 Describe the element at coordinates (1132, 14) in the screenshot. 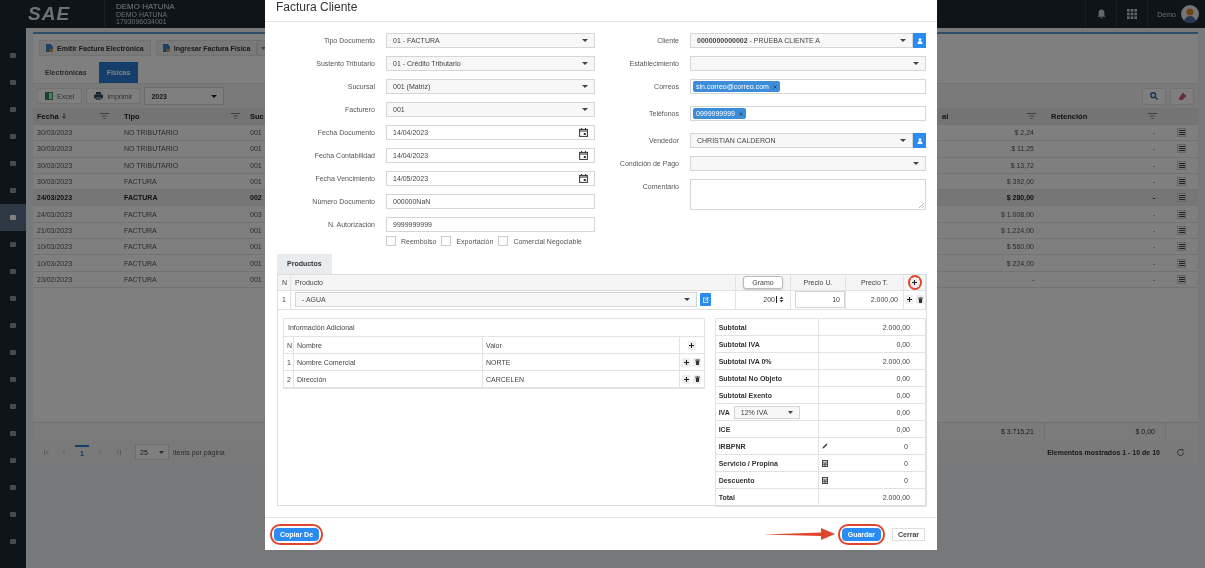

I see `grid-icon` at that location.